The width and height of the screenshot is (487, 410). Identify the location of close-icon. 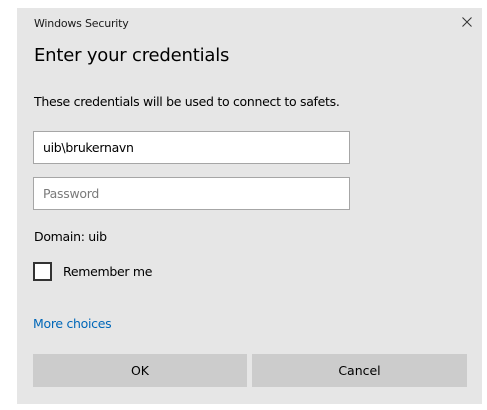
(467, 22).